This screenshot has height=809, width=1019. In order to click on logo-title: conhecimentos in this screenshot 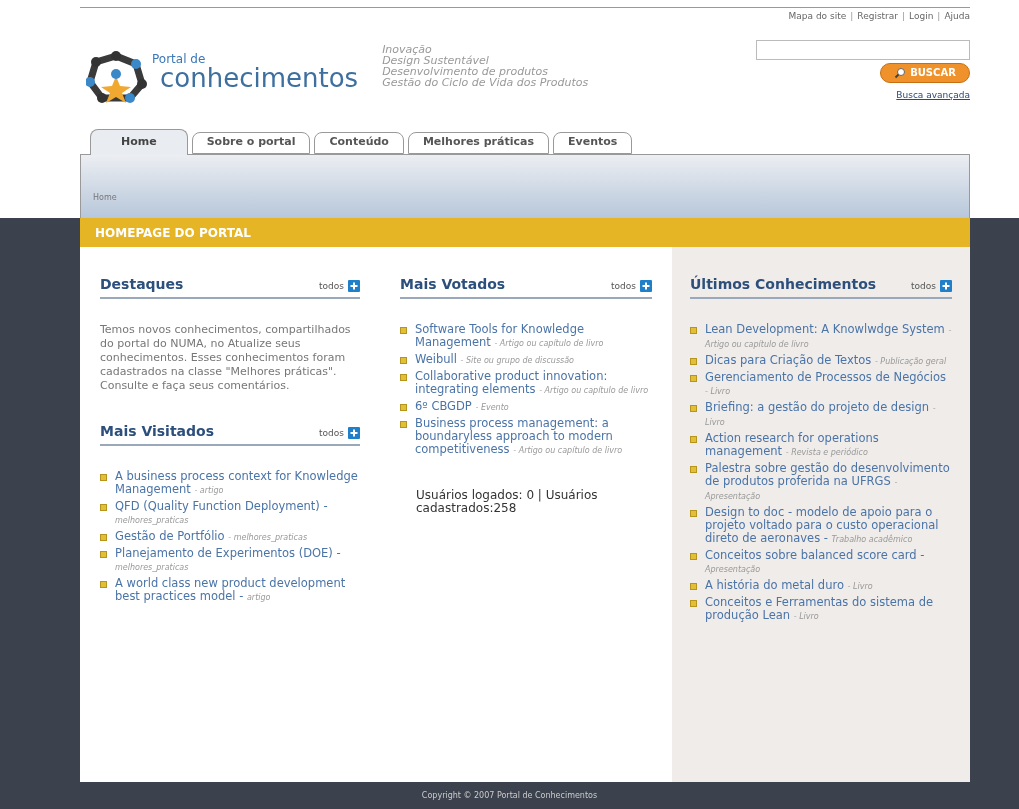, I will do `click(259, 77)`.